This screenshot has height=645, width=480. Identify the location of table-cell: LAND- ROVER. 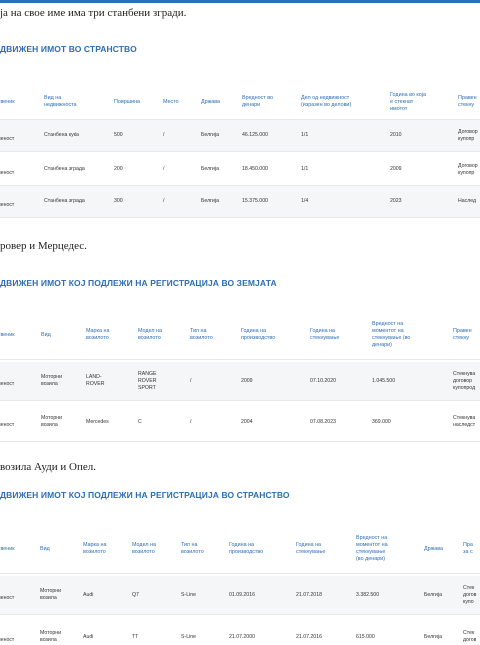
(95, 380).